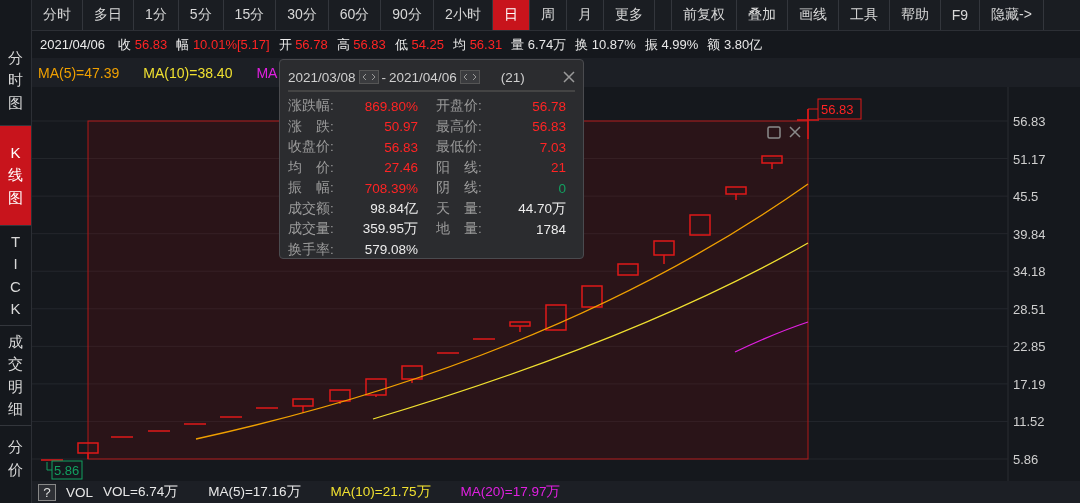  Describe the element at coordinates (1026, 197) in the screenshot. I see `axis-label: 45.5` at that location.